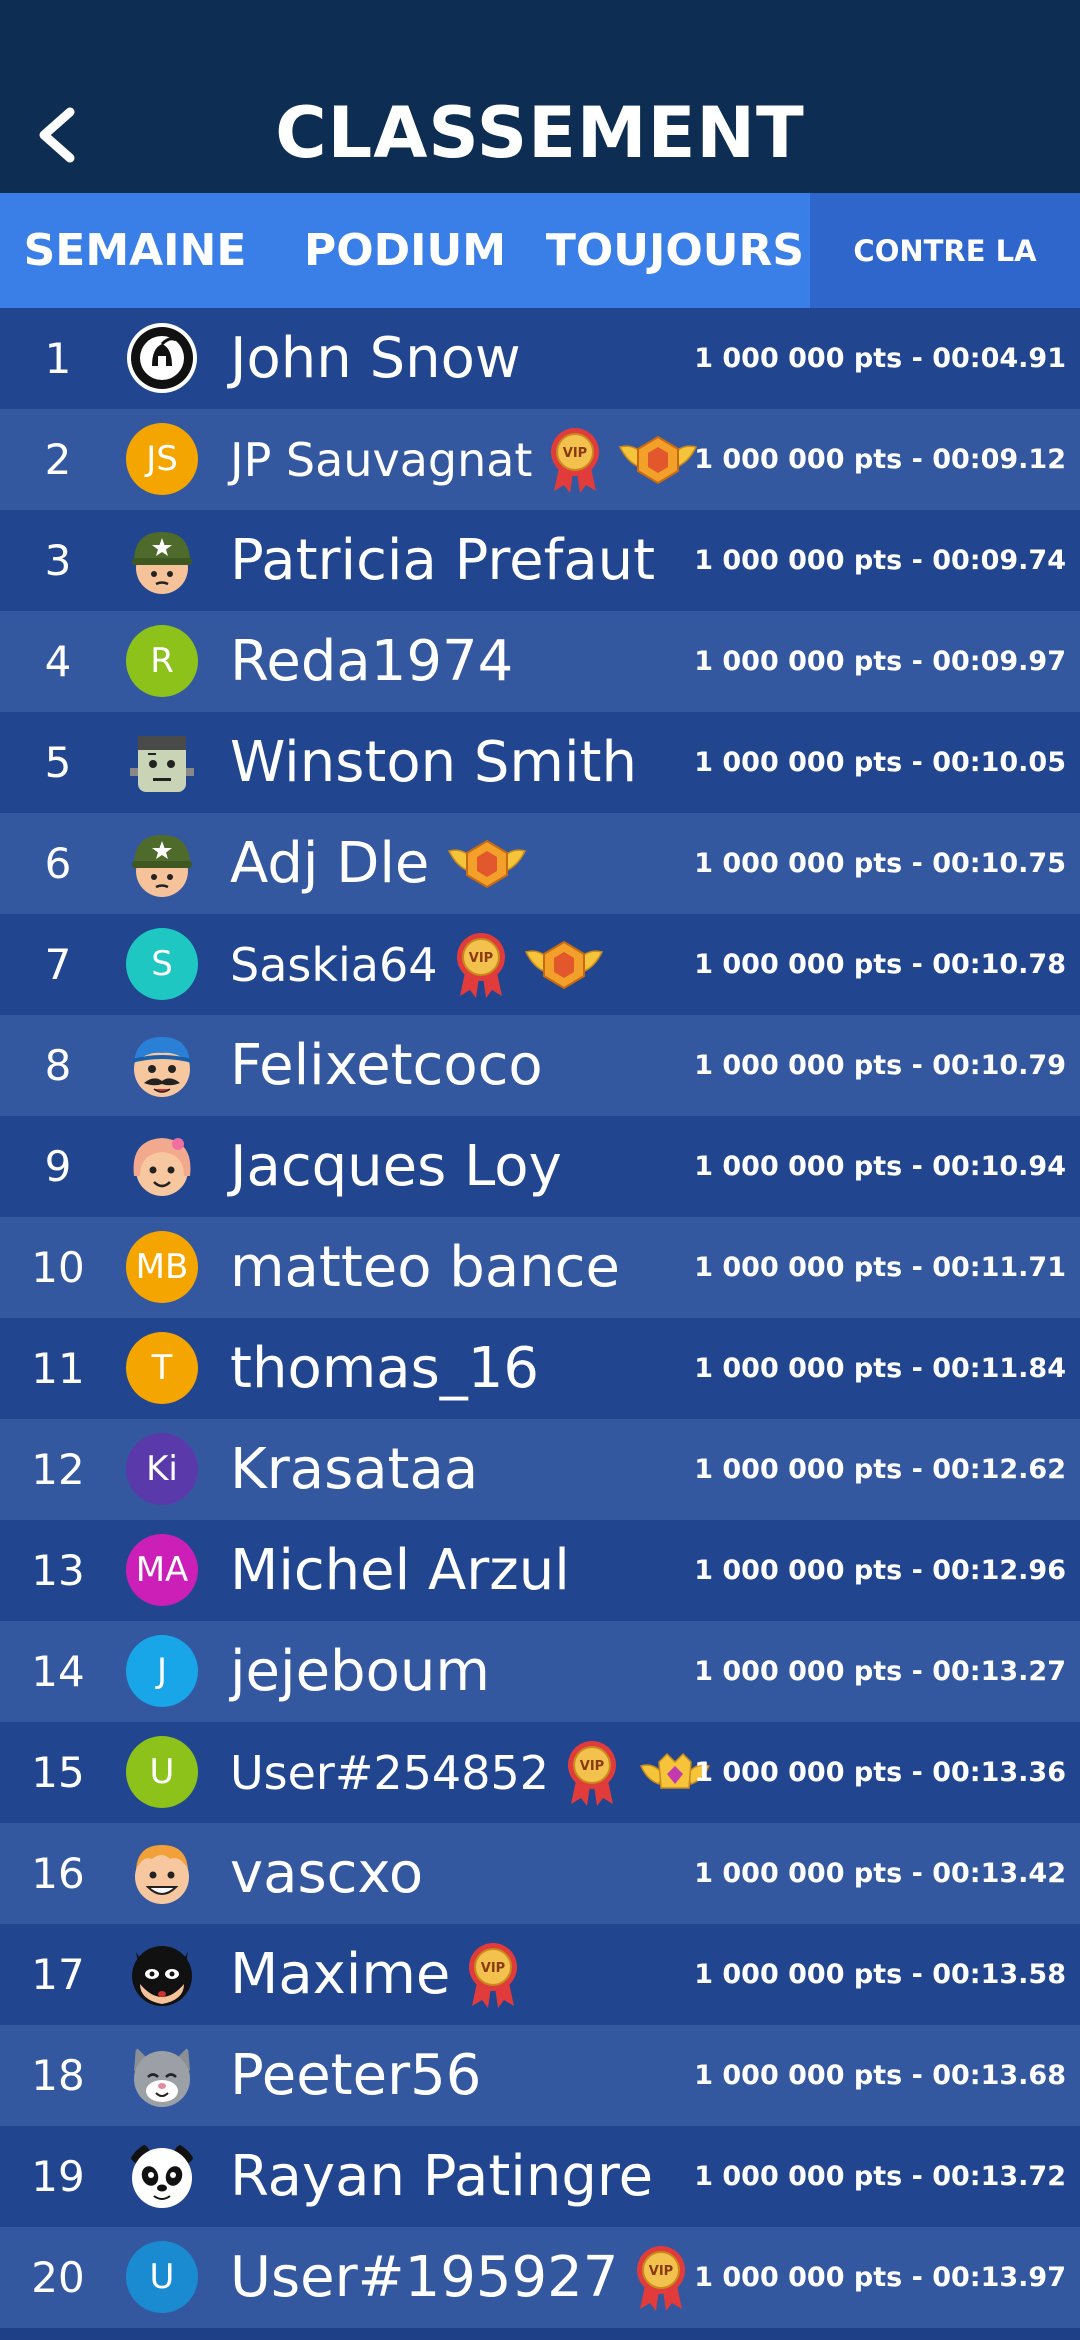  What do you see at coordinates (880, 762) in the screenshot?
I see `player-score: 1 000 000 pts - 00:10.05` at bounding box center [880, 762].